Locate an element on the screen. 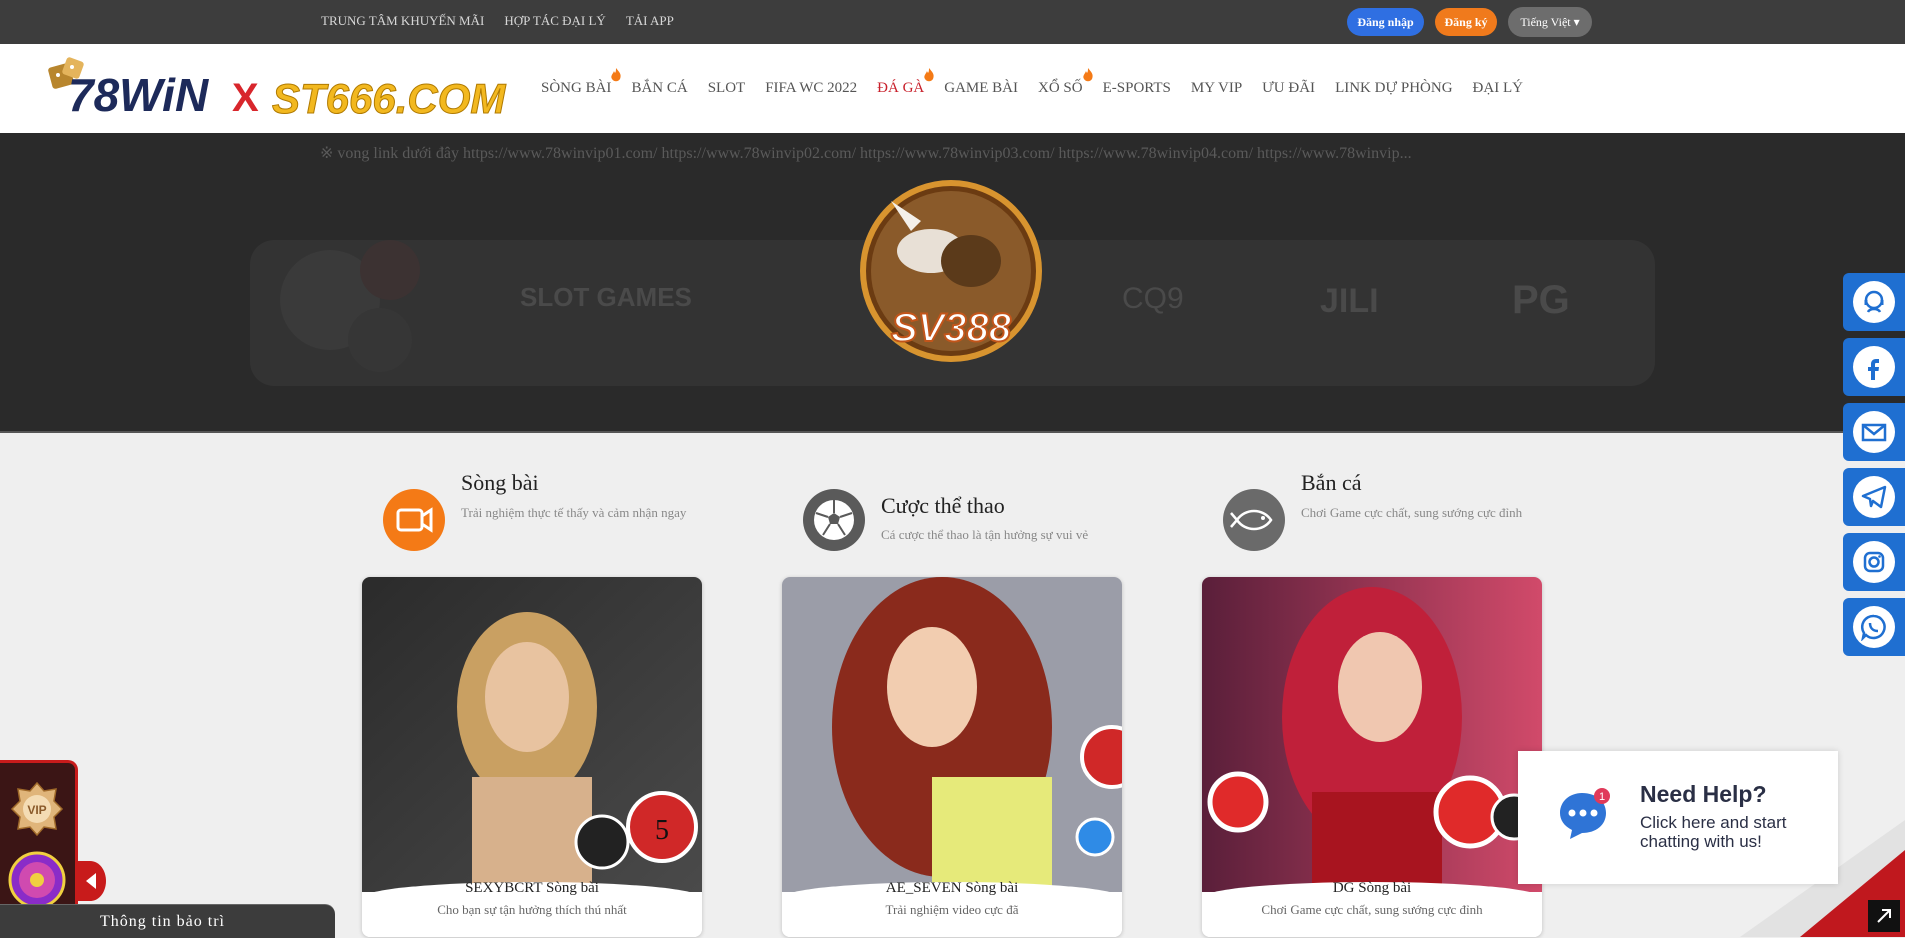 The image size is (1905, 938). language-select: Tiếng Việt ▾ is located at coordinates (1550, 22).